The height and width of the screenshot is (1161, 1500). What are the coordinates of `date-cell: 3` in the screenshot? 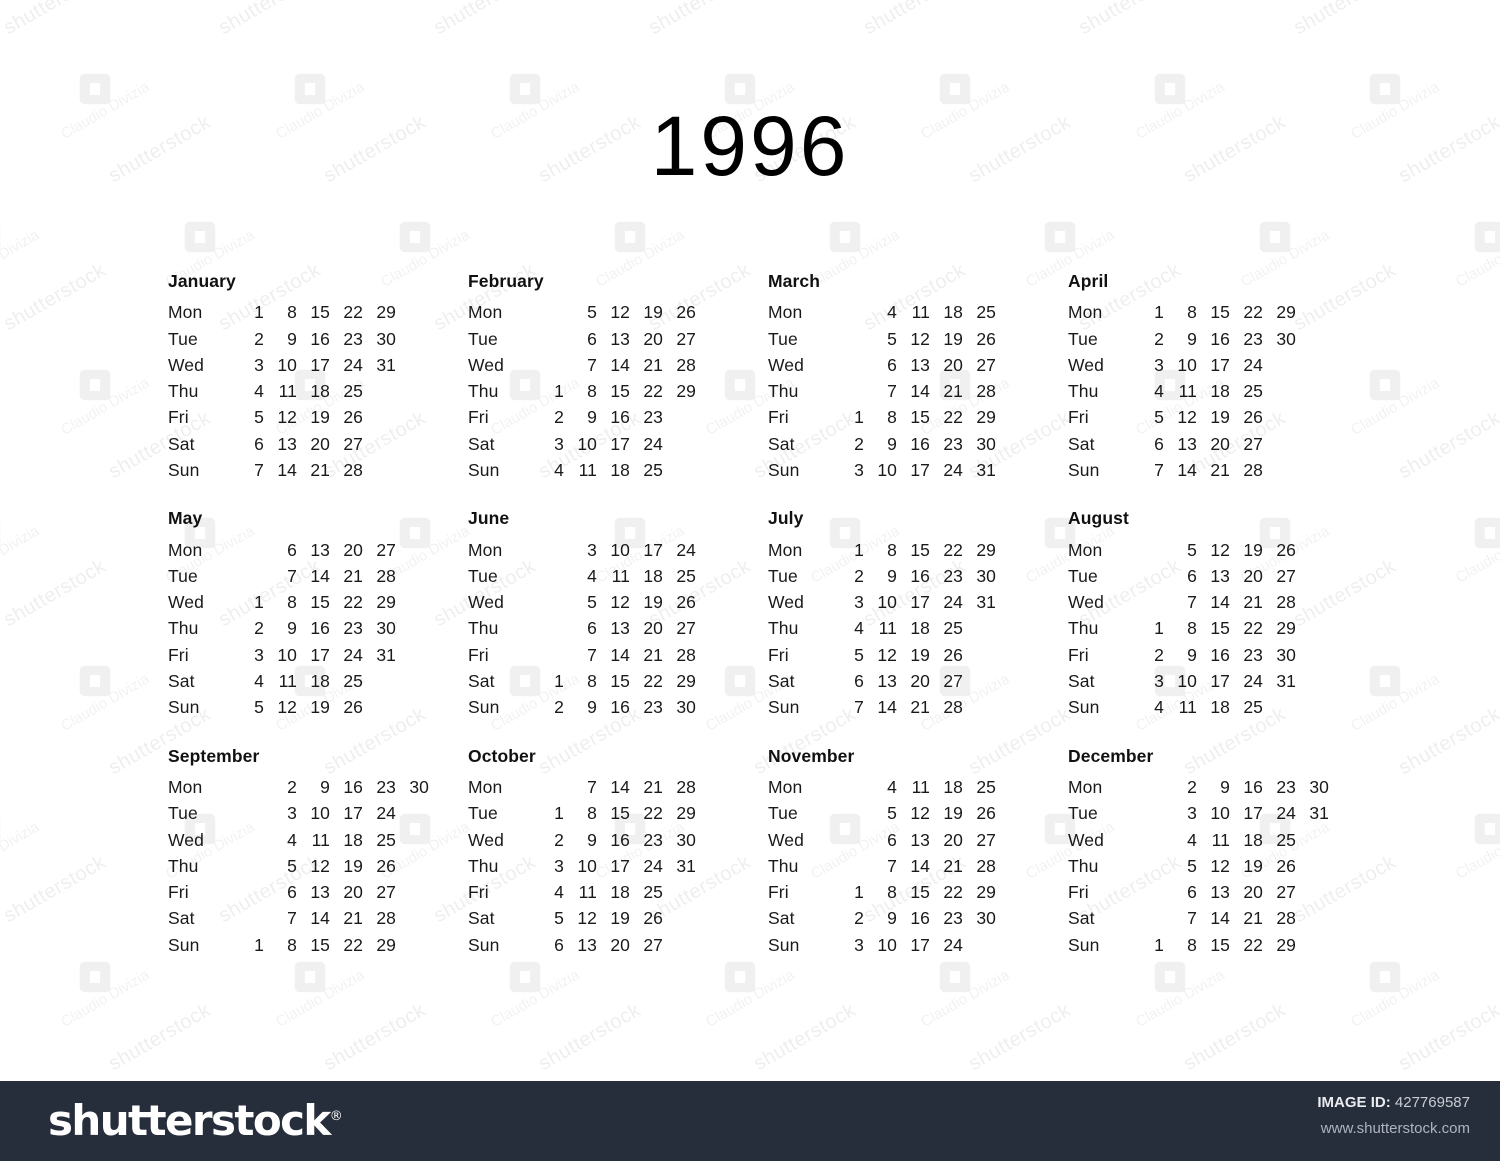 It's located at (1159, 681).